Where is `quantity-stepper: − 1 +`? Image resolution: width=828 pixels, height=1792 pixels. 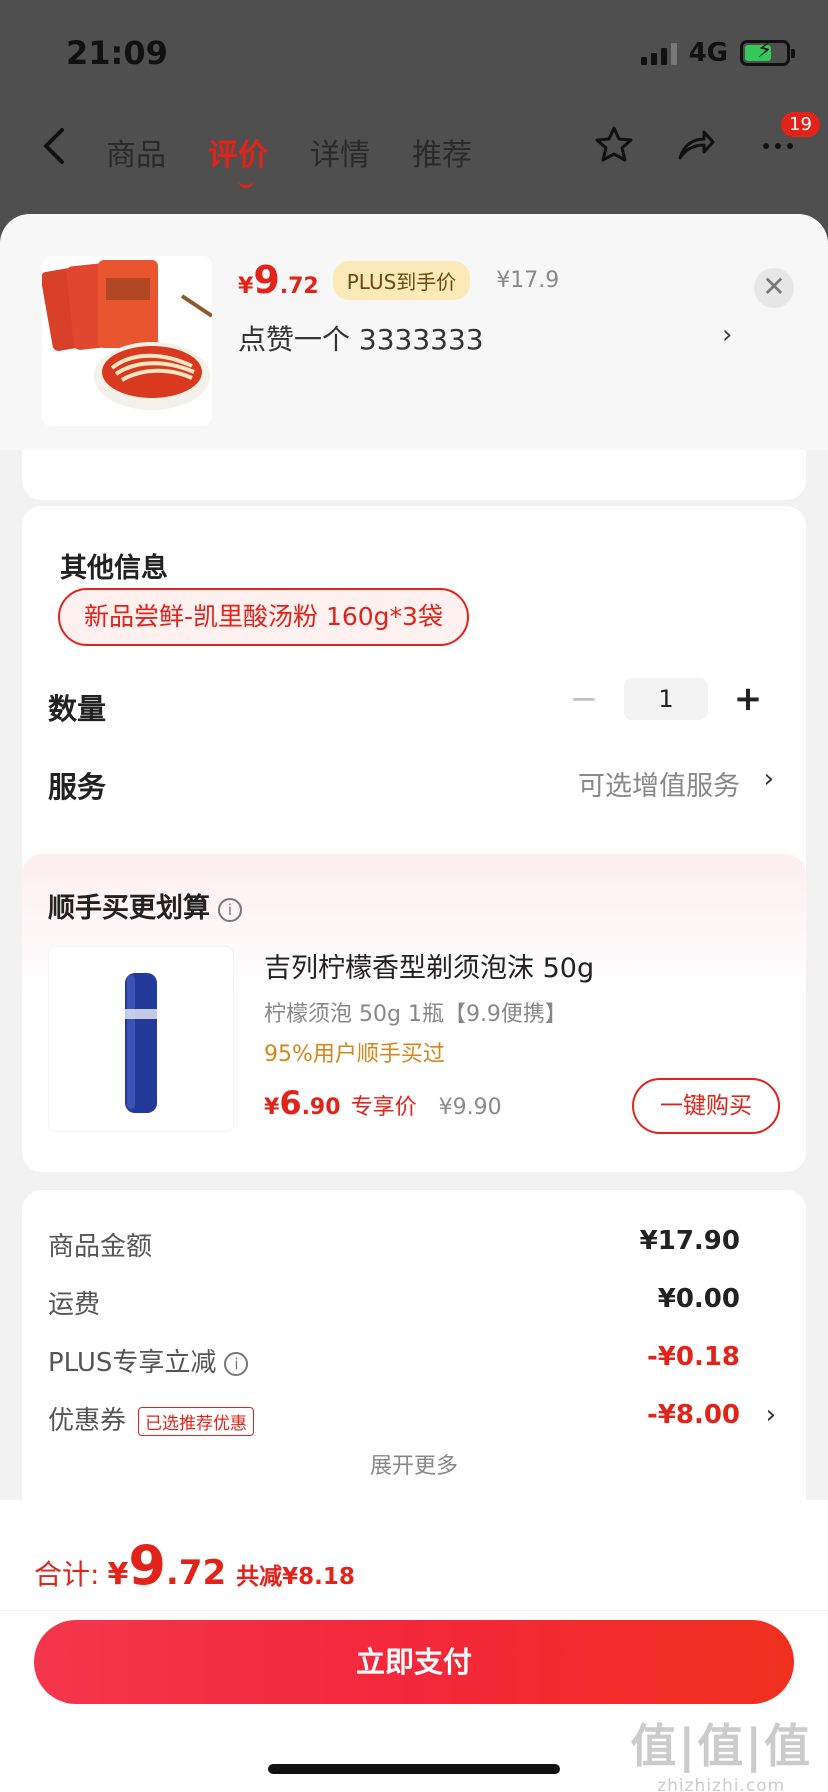 quantity-stepper: − 1 + is located at coordinates (666, 699).